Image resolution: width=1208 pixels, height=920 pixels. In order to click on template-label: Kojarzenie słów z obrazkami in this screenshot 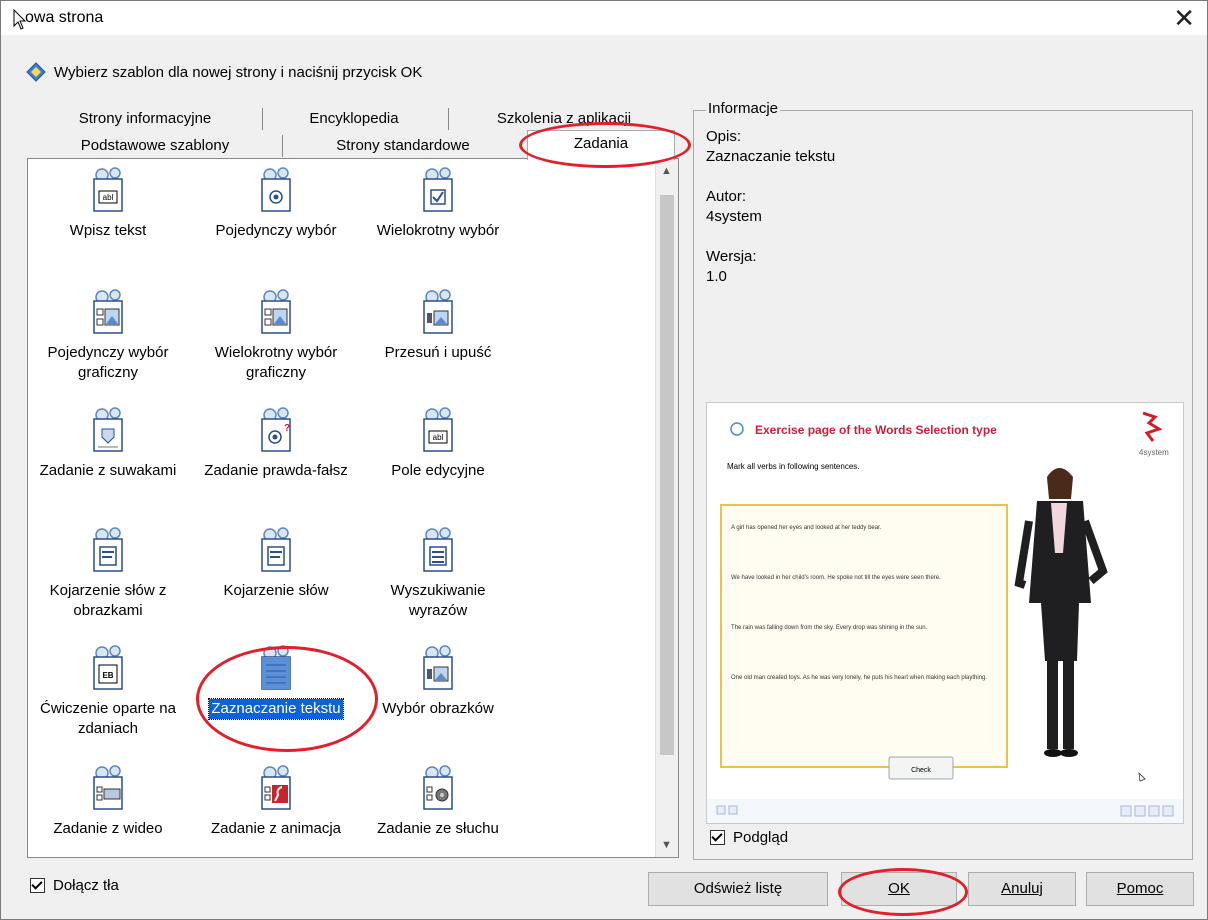, I will do `click(108, 600)`.